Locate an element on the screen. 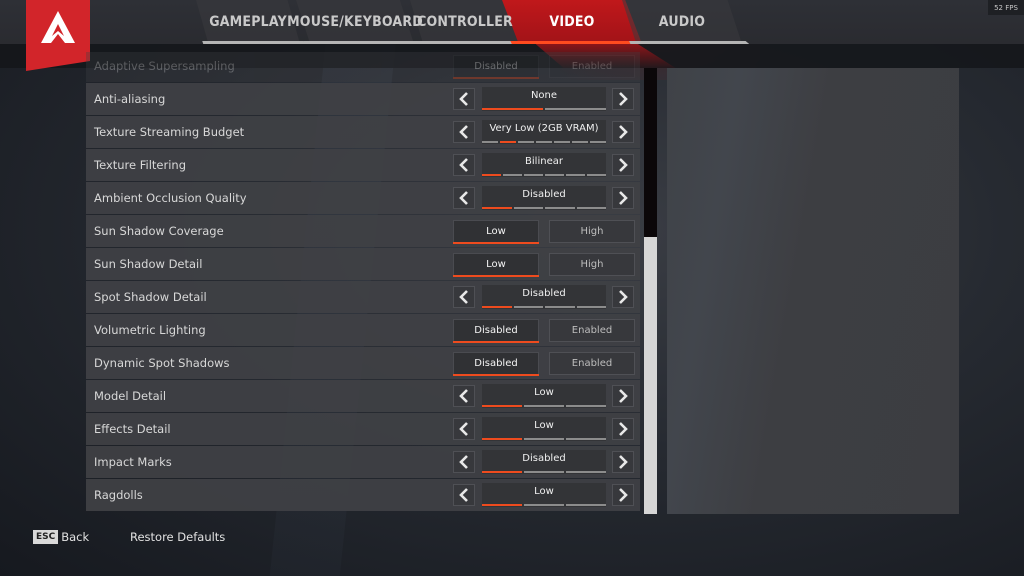 The image size is (1024, 576). setting-row: Adaptive Supersampling Disabled Enabled is located at coordinates (363, 67).